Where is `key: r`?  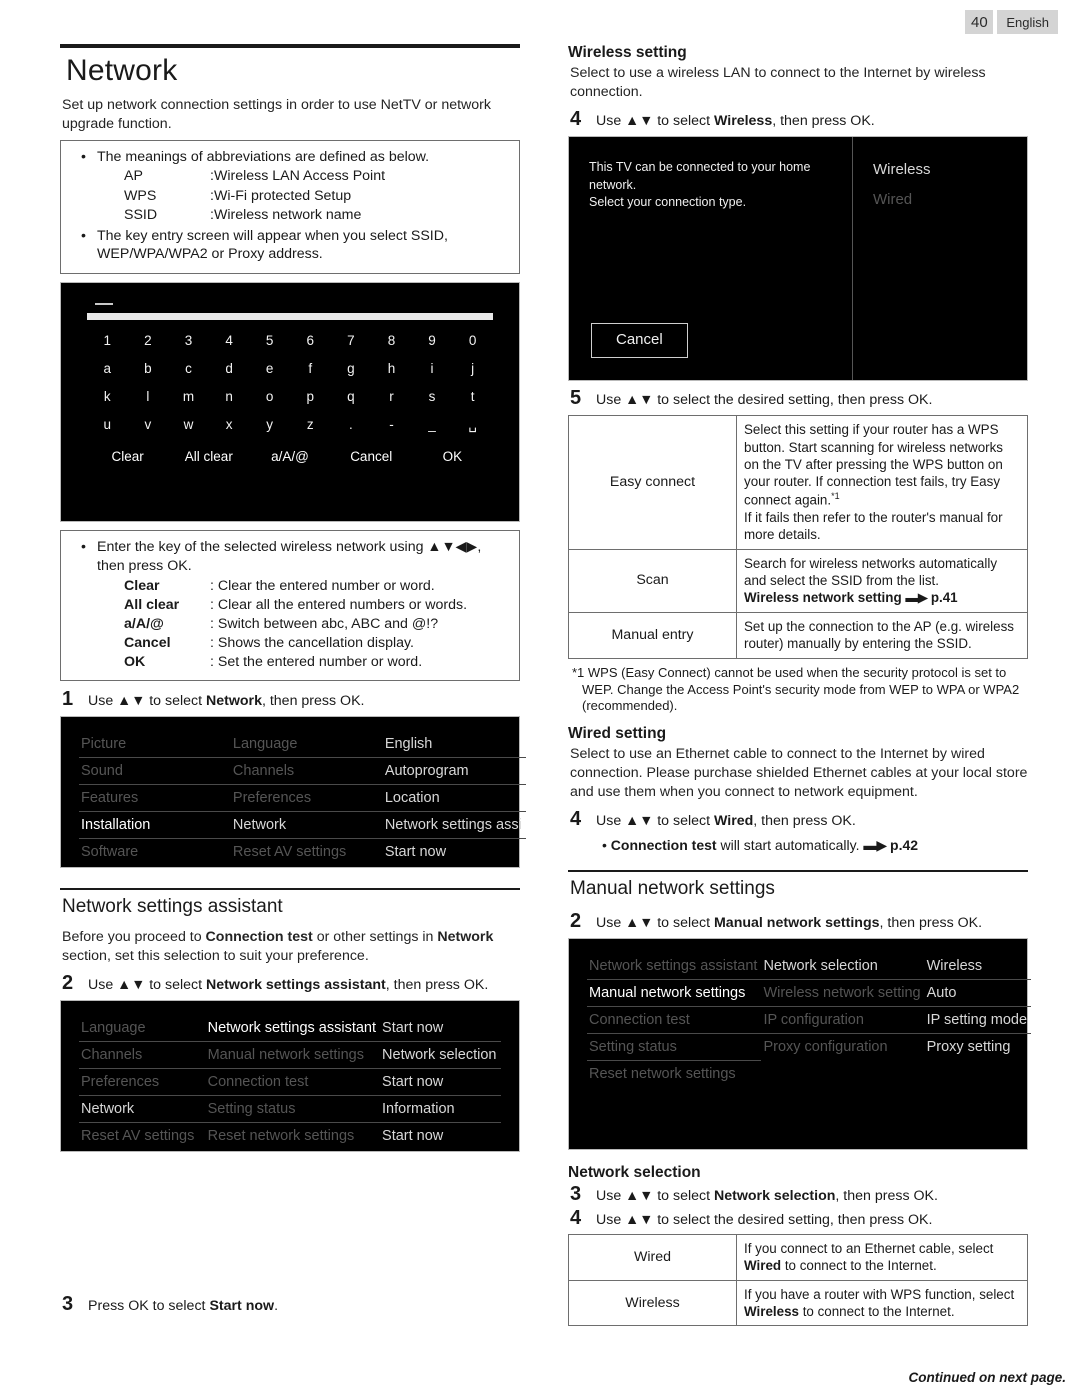
key: r is located at coordinates (391, 396).